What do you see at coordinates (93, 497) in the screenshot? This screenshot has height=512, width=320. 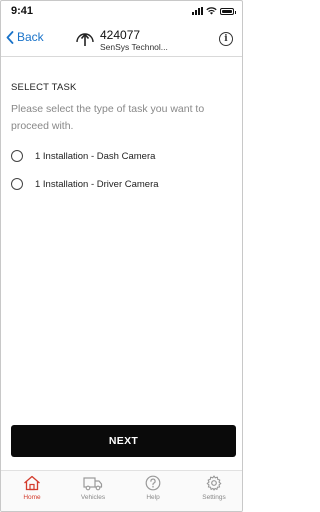 I see `tab-label: Vehicles` at bounding box center [93, 497].